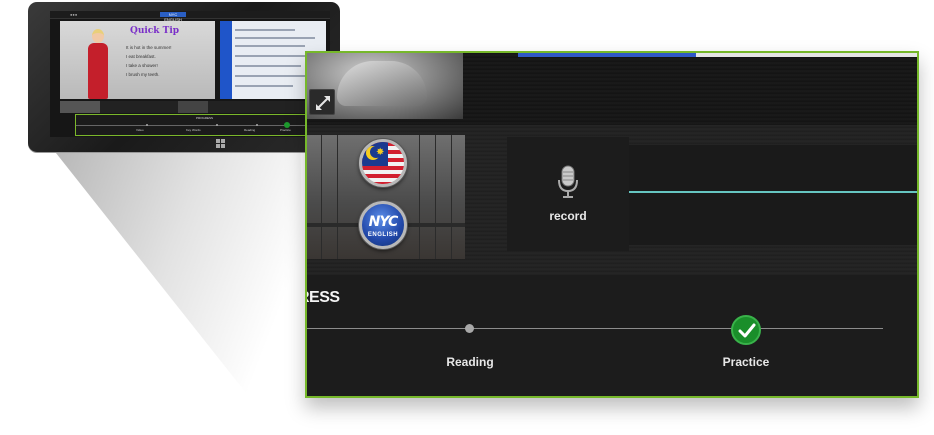 This screenshot has width=934, height=435. What do you see at coordinates (470, 362) in the screenshot?
I see `step-label-reading: Reading` at bounding box center [470, 362].